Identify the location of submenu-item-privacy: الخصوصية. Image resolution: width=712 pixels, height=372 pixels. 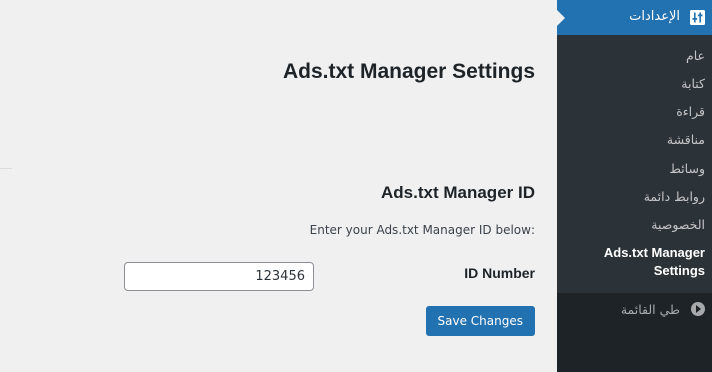
(678, 224).